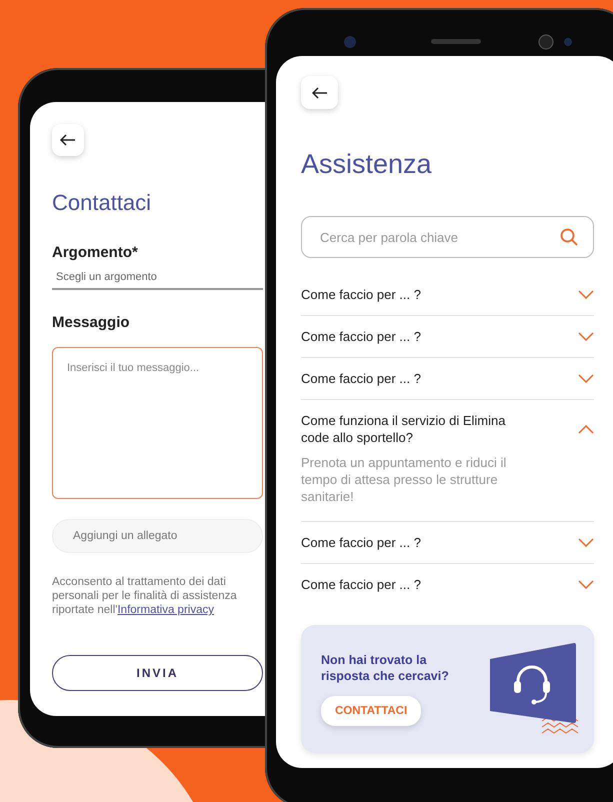  Describe the element at coordinates (418, 429) in the screenshot. I see `faq-question: Come funziona il servizio di Elimina code allo sportello?` at that location.